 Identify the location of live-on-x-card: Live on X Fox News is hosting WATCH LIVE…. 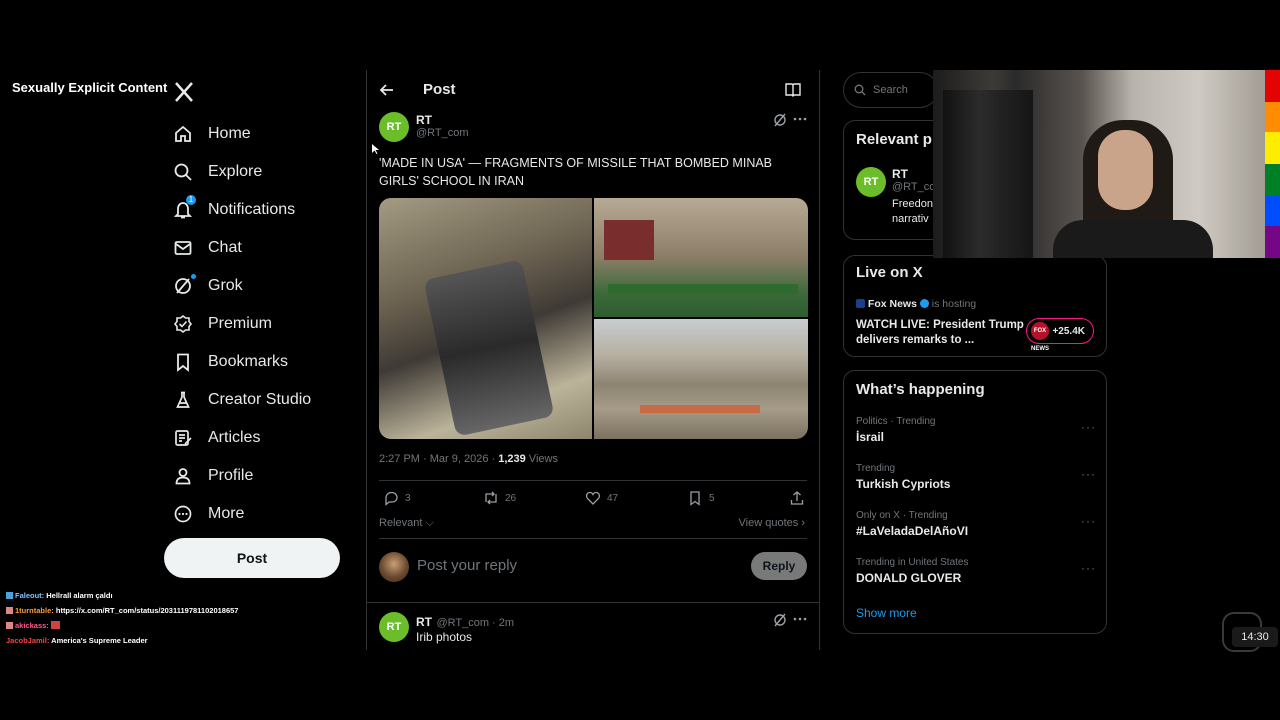
(975, 306).